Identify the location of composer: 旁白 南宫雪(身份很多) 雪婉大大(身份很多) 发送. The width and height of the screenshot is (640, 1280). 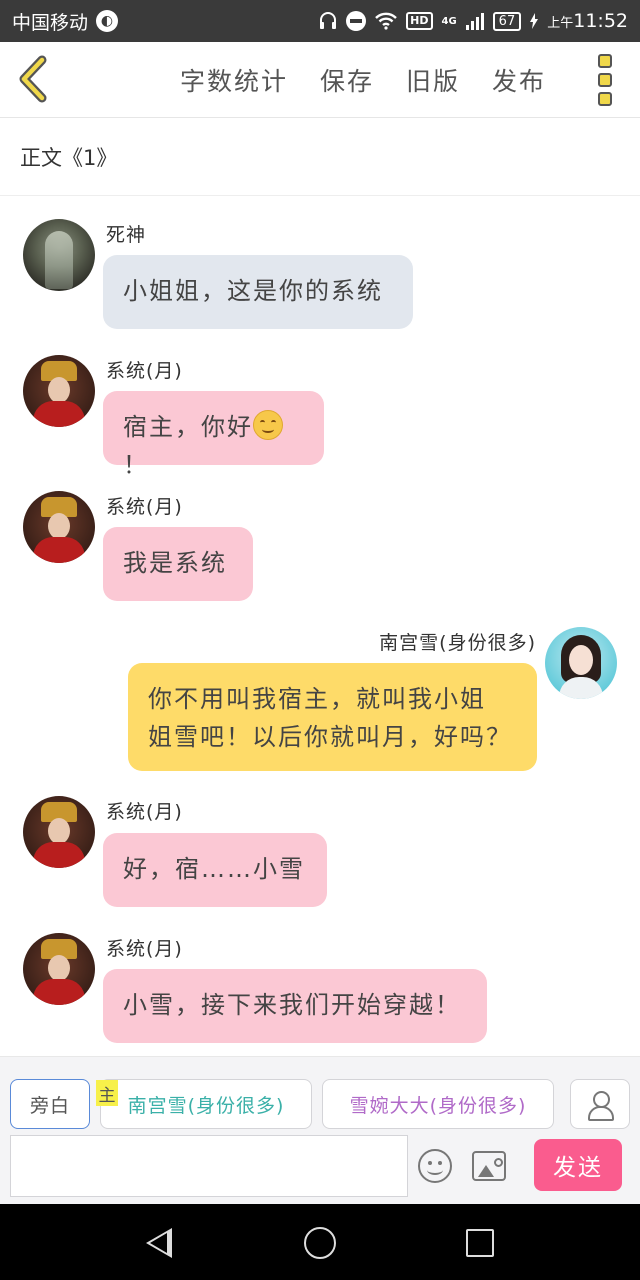
(320, 1130).